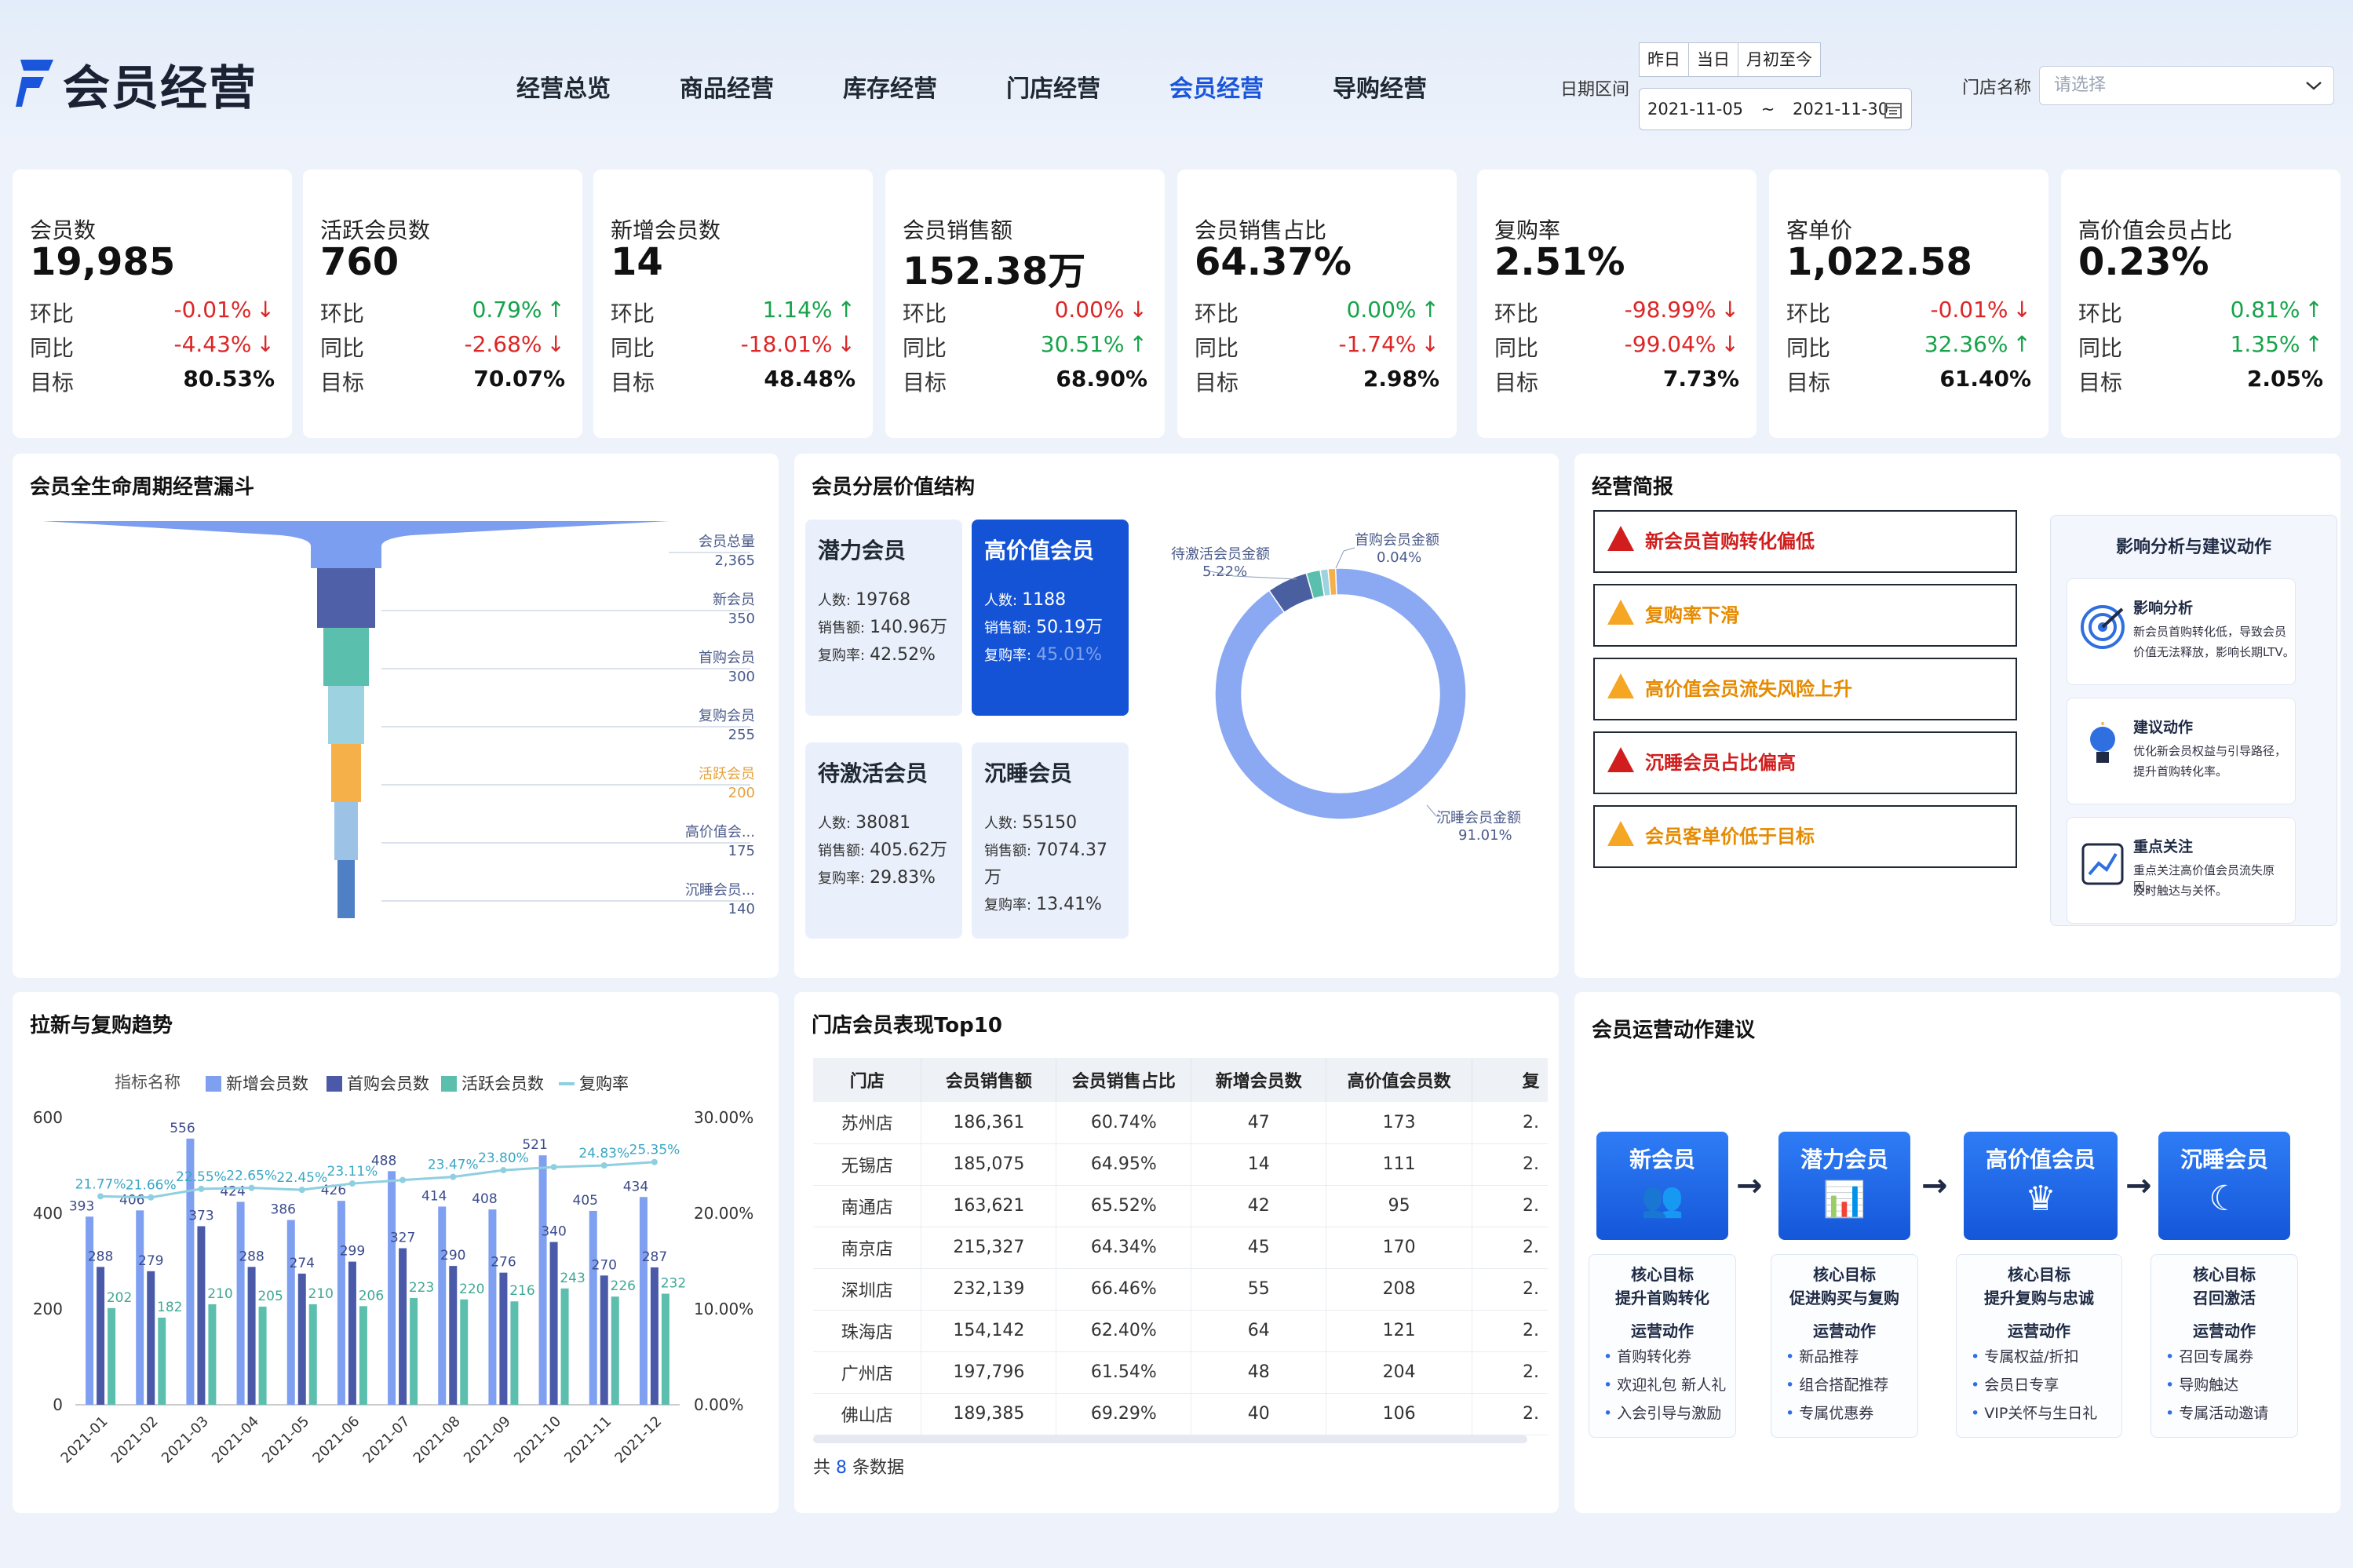 The image size is (2353, 1568). What do you see at coordinates (890, 86) in the screenshot?
I see `nav-tab-inventory: 库存经营` at bounding box center [890, 86].